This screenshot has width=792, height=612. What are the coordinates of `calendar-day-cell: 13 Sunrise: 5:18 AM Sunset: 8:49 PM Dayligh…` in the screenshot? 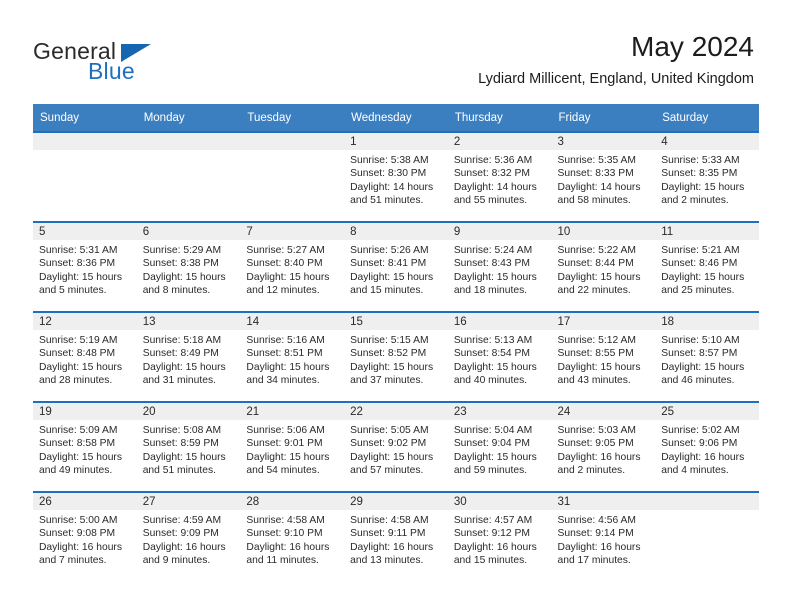 It's located at (188, 356).